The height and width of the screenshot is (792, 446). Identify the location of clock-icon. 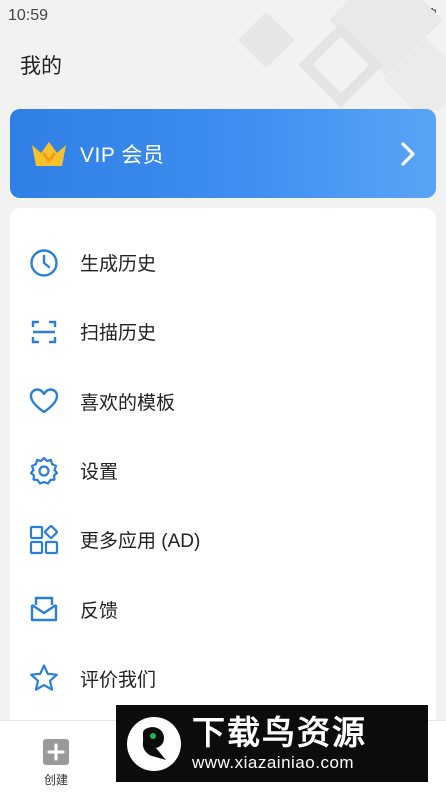
(44, 263).